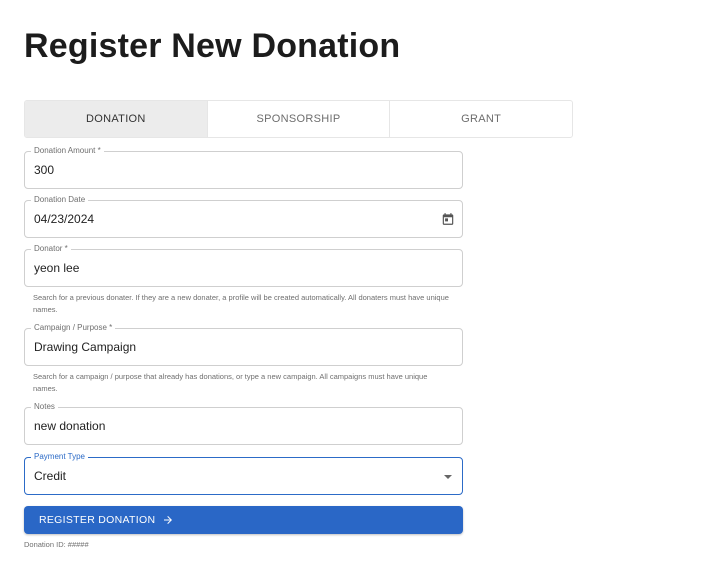 The width and height of the screenshot is (724, 564). Describe the element at coordinates (243, 216) in the screenshot. I see `donation-date-field: Donation Date 04/23/2024` at that location.